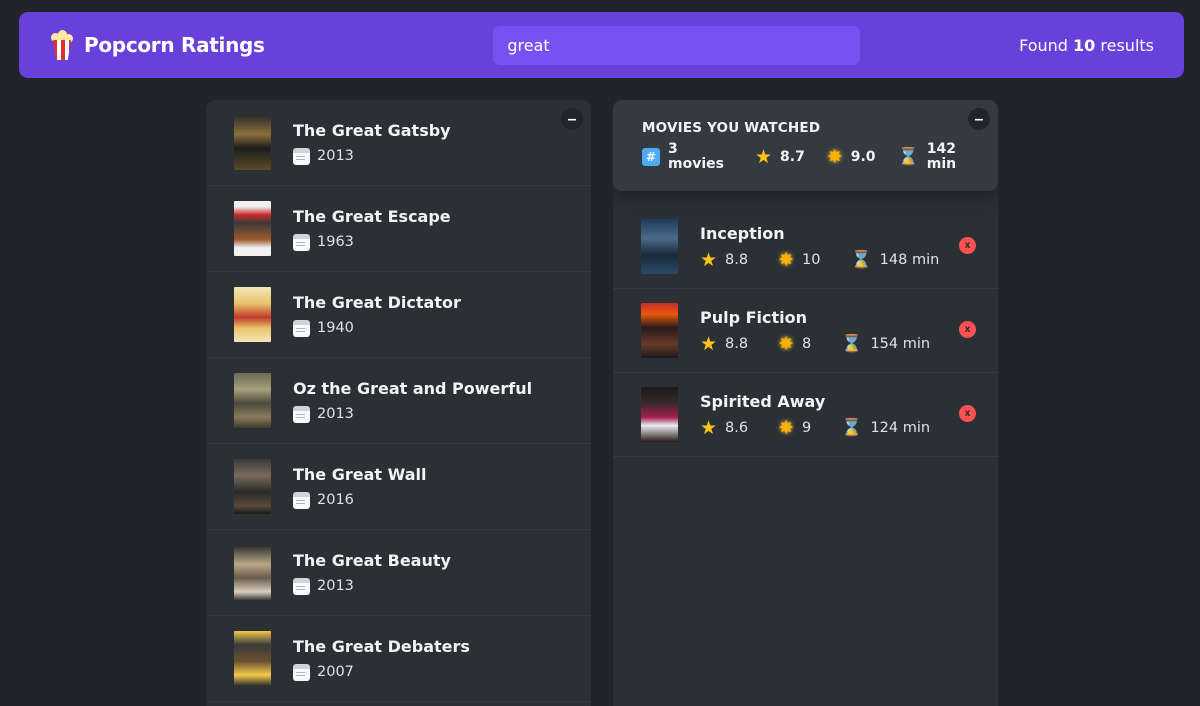 This screenshot has width=1200, height=706. What do you see at coordinates (909, 260) in the screenshot?
I see `runtime: 148 min` at bounding box center [909, 260].